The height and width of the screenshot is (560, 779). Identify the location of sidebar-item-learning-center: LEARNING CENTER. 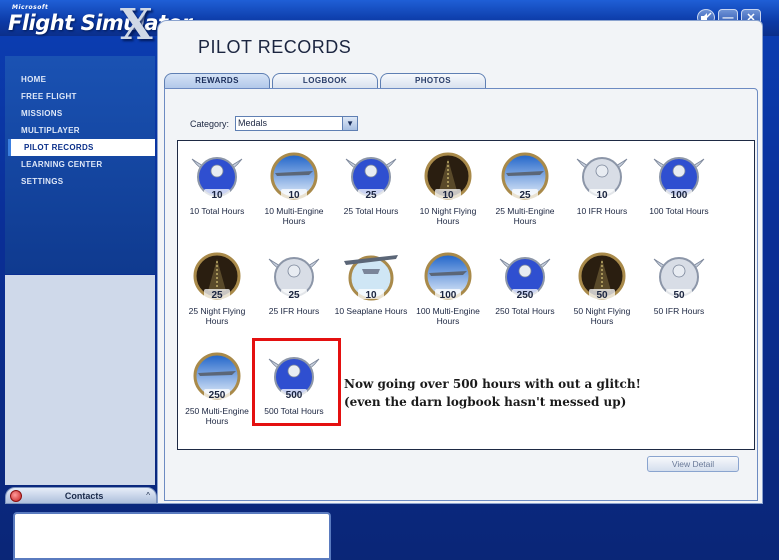
(80, 164).